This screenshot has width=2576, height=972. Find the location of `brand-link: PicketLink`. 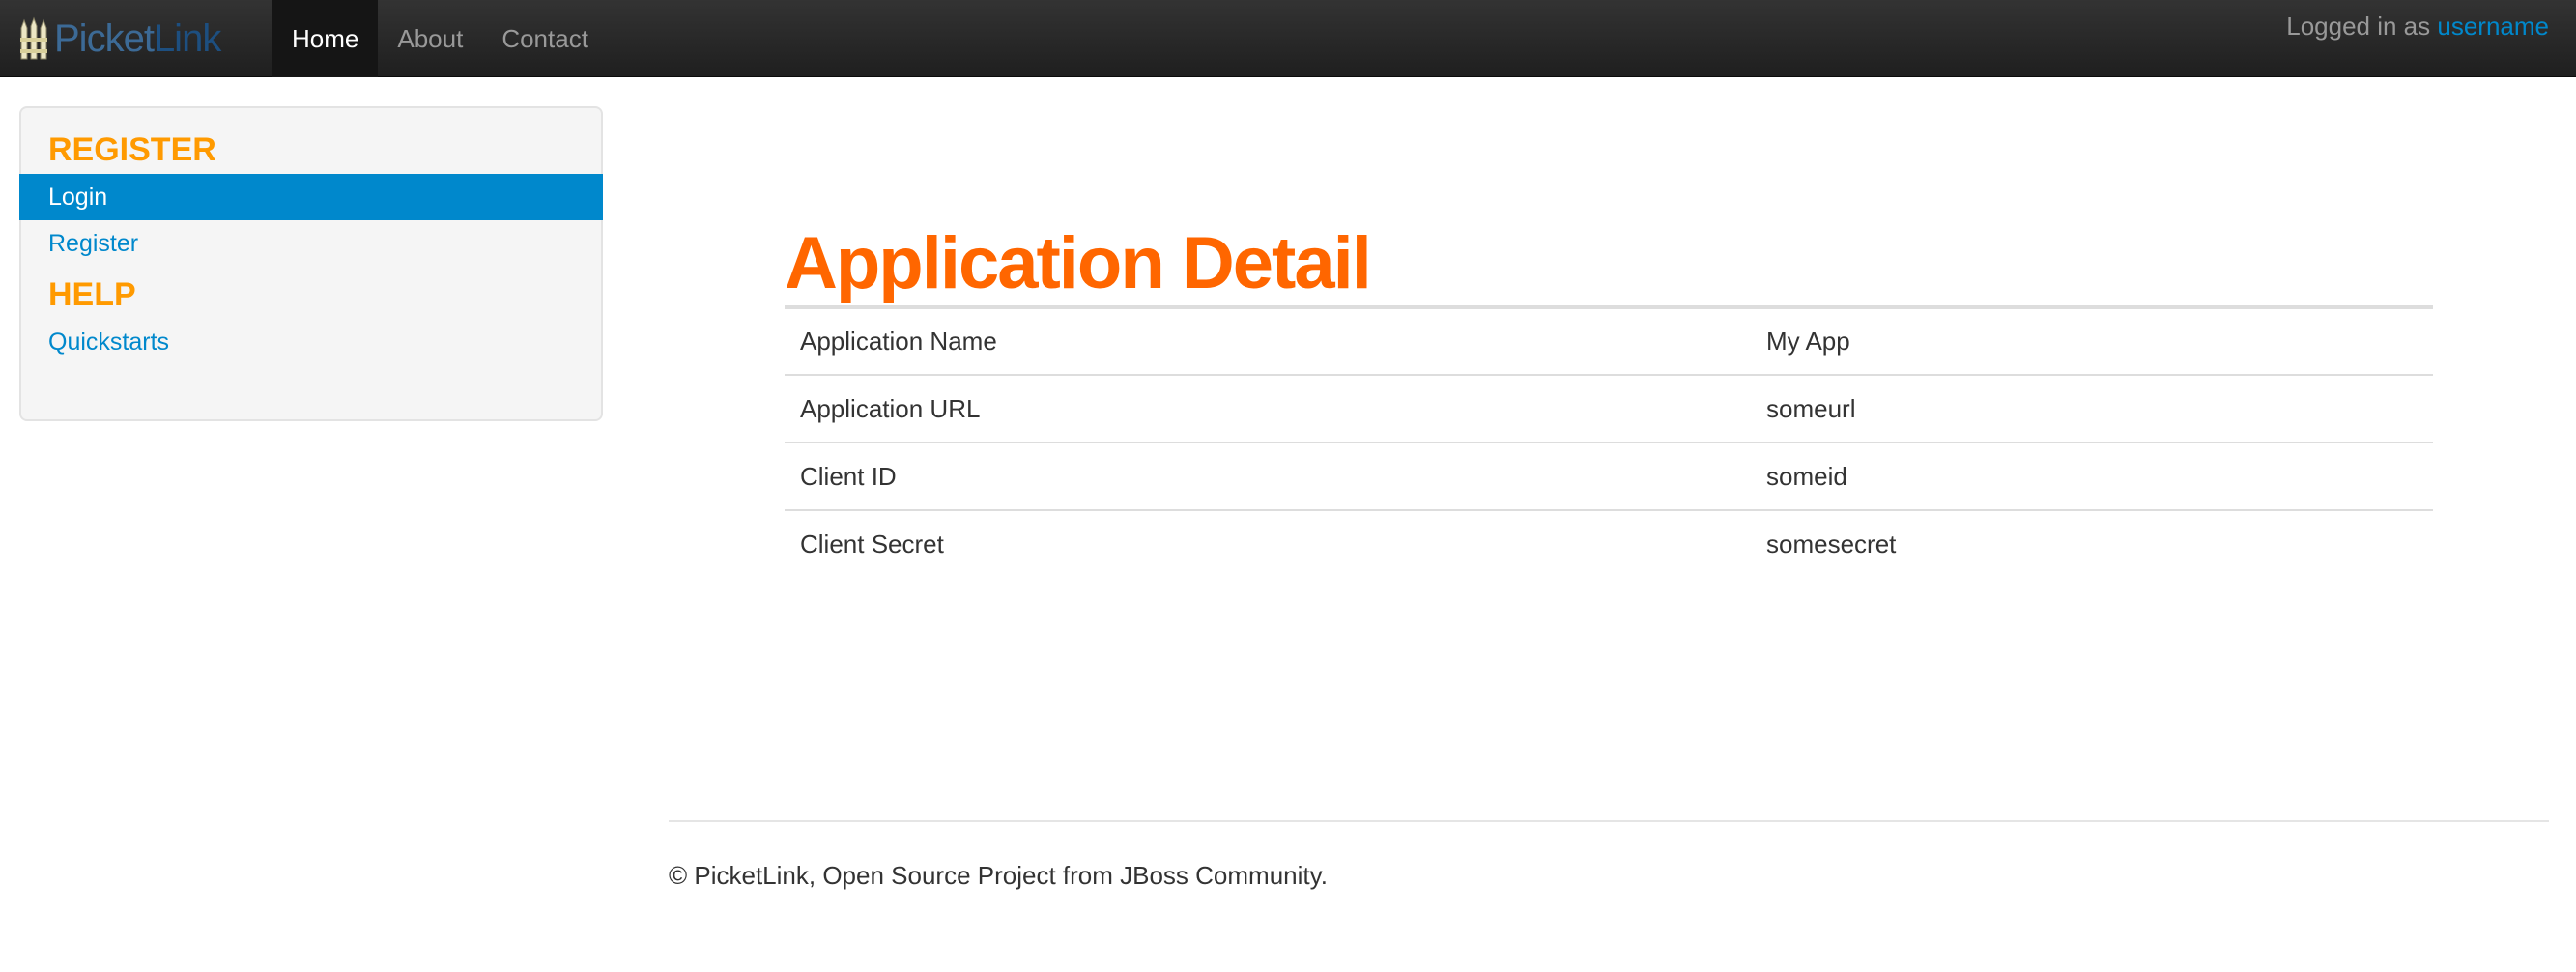

brand-link: PicketLink is located at coordinates (120, 38).